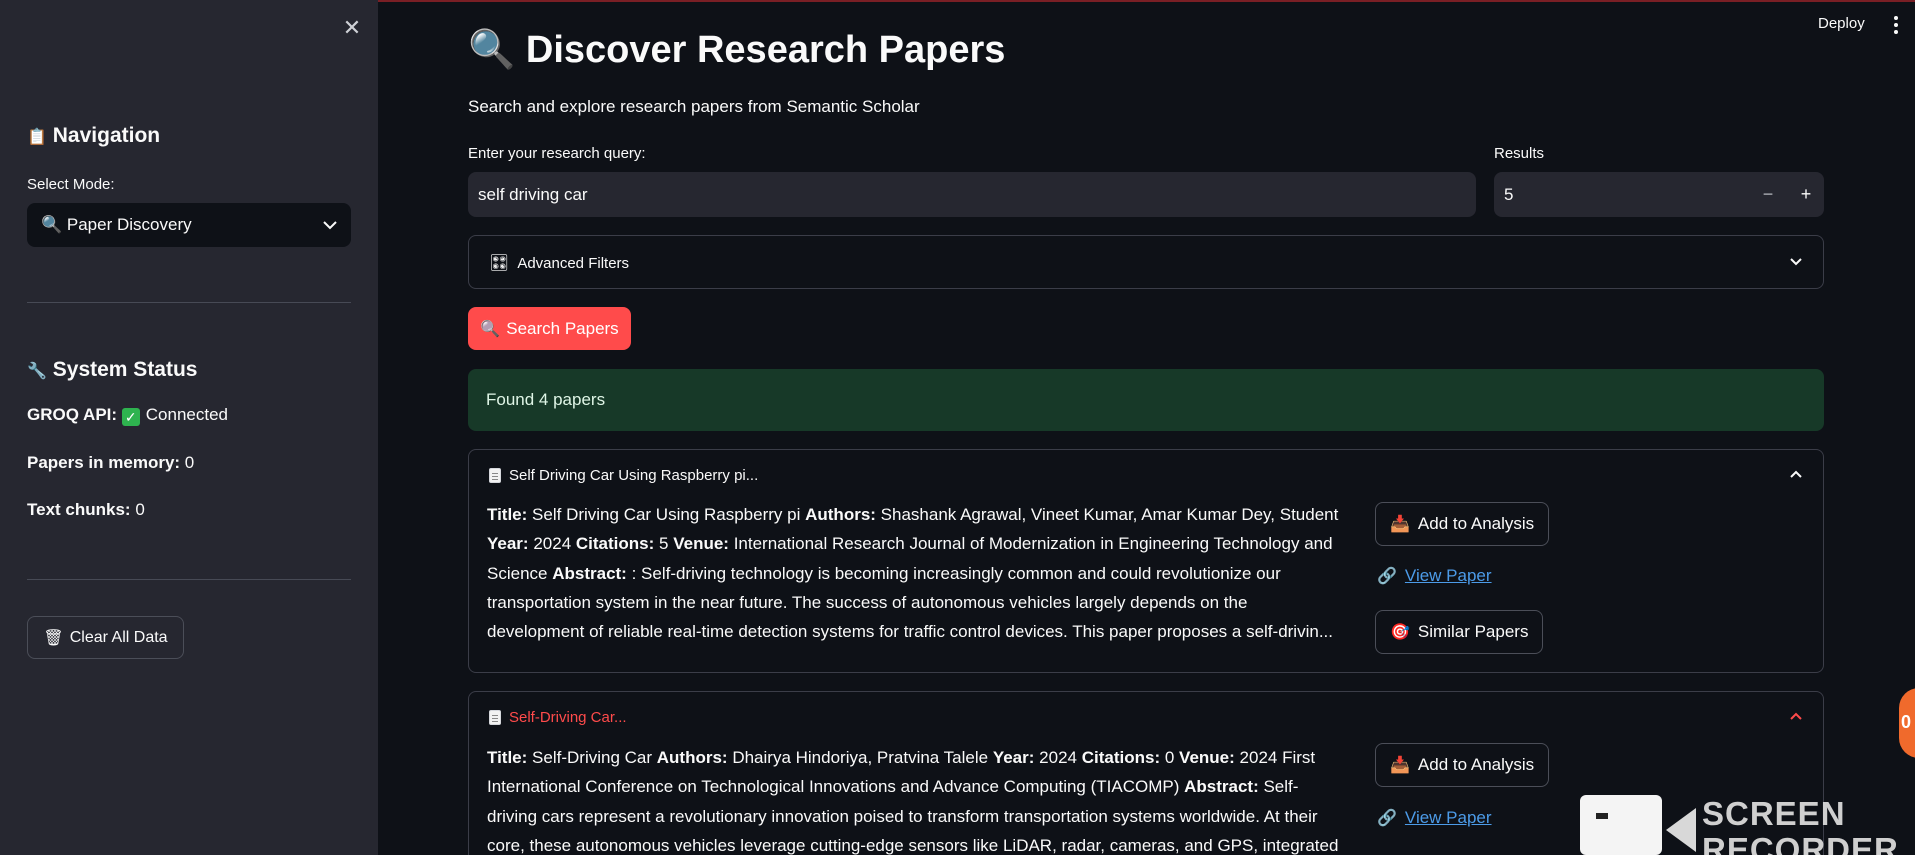 Image resolution: width=1915 pixels, height=855 pixels. Describe the element at coordinates (573, 263) in the screenshot. I see `advanced-filters-label: Advanced Filters` at that location.